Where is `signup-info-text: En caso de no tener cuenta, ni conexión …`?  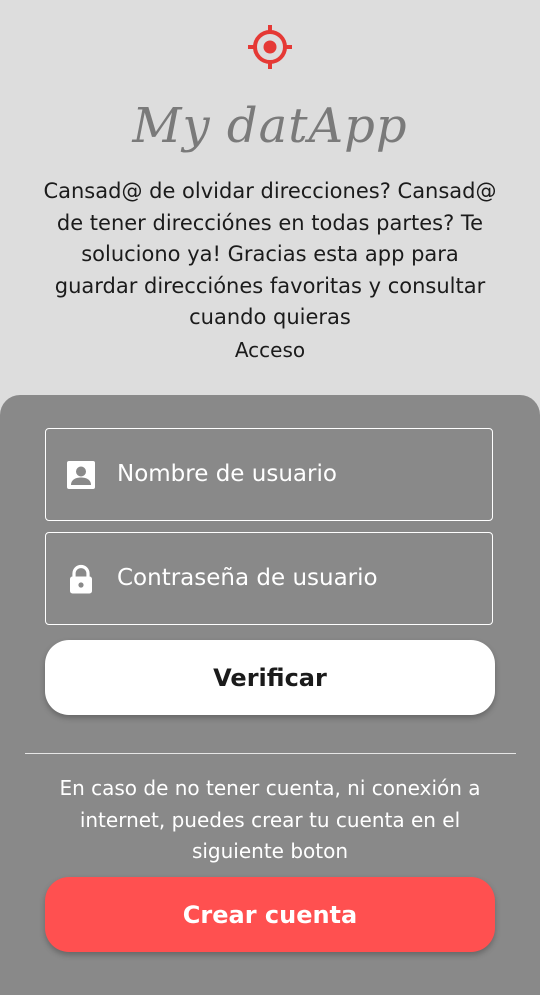
signup-info-text: En caso de no tener cuenta, ni conexión … is located at coordinates (270, 819).